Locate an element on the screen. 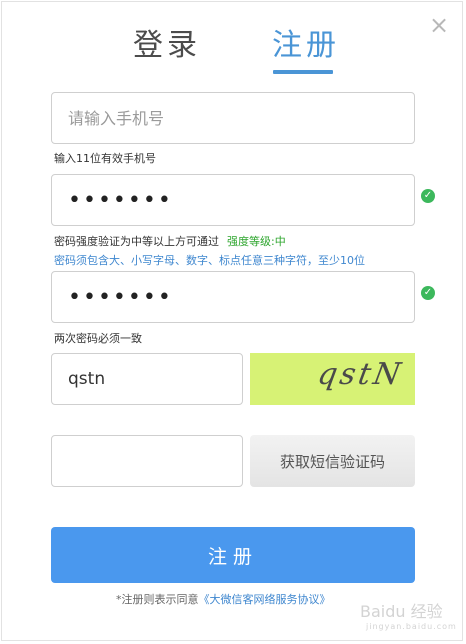  password-strength: 强度等级:中 is located at coordinates (256, 241).